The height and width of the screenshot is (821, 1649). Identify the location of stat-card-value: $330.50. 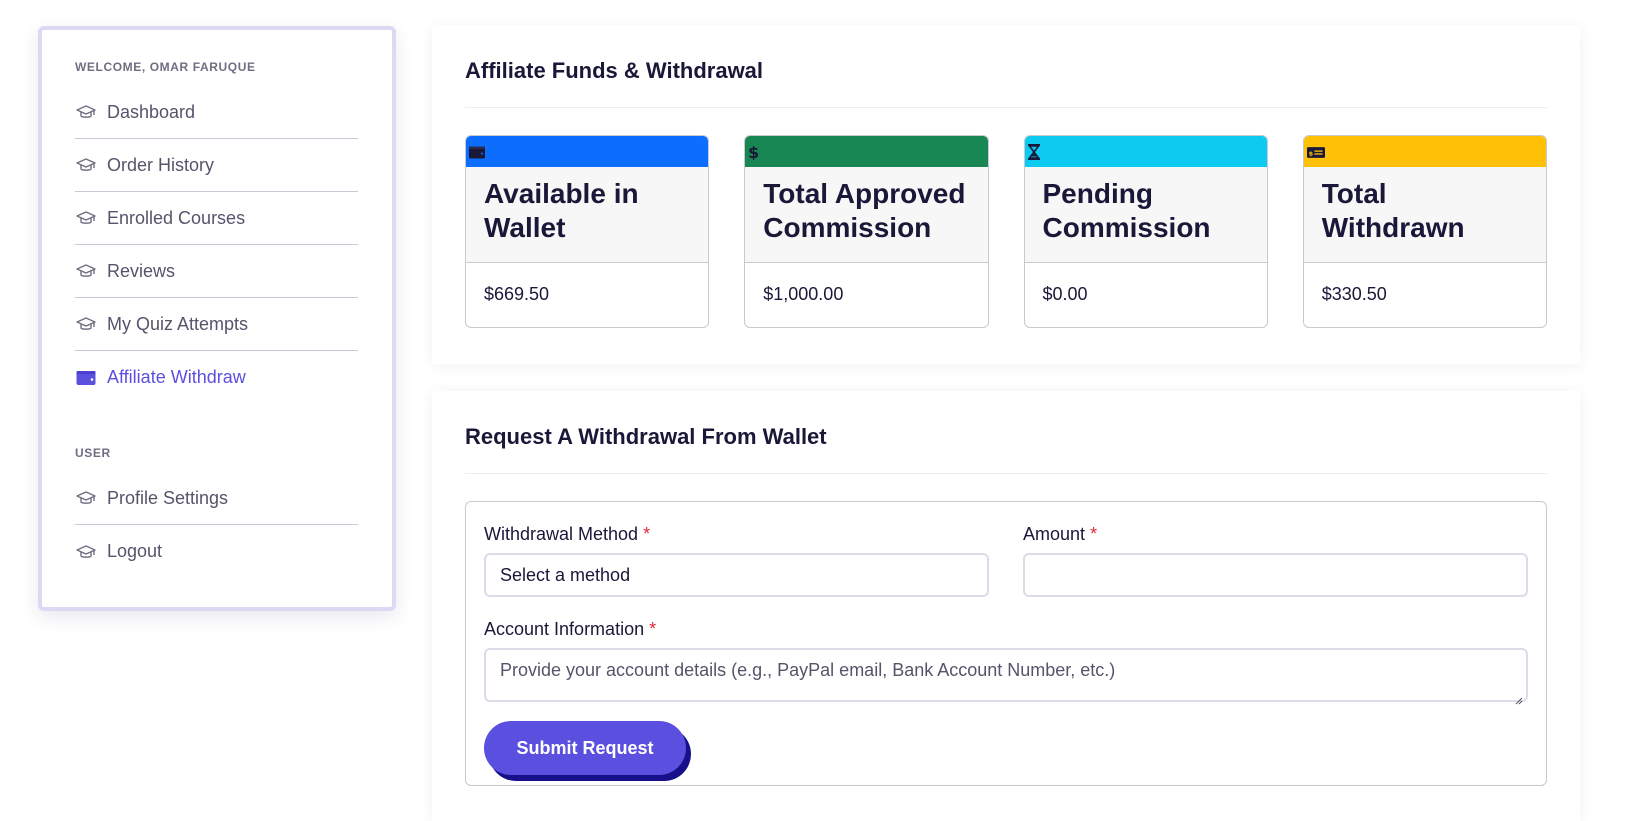
(1354, 294).